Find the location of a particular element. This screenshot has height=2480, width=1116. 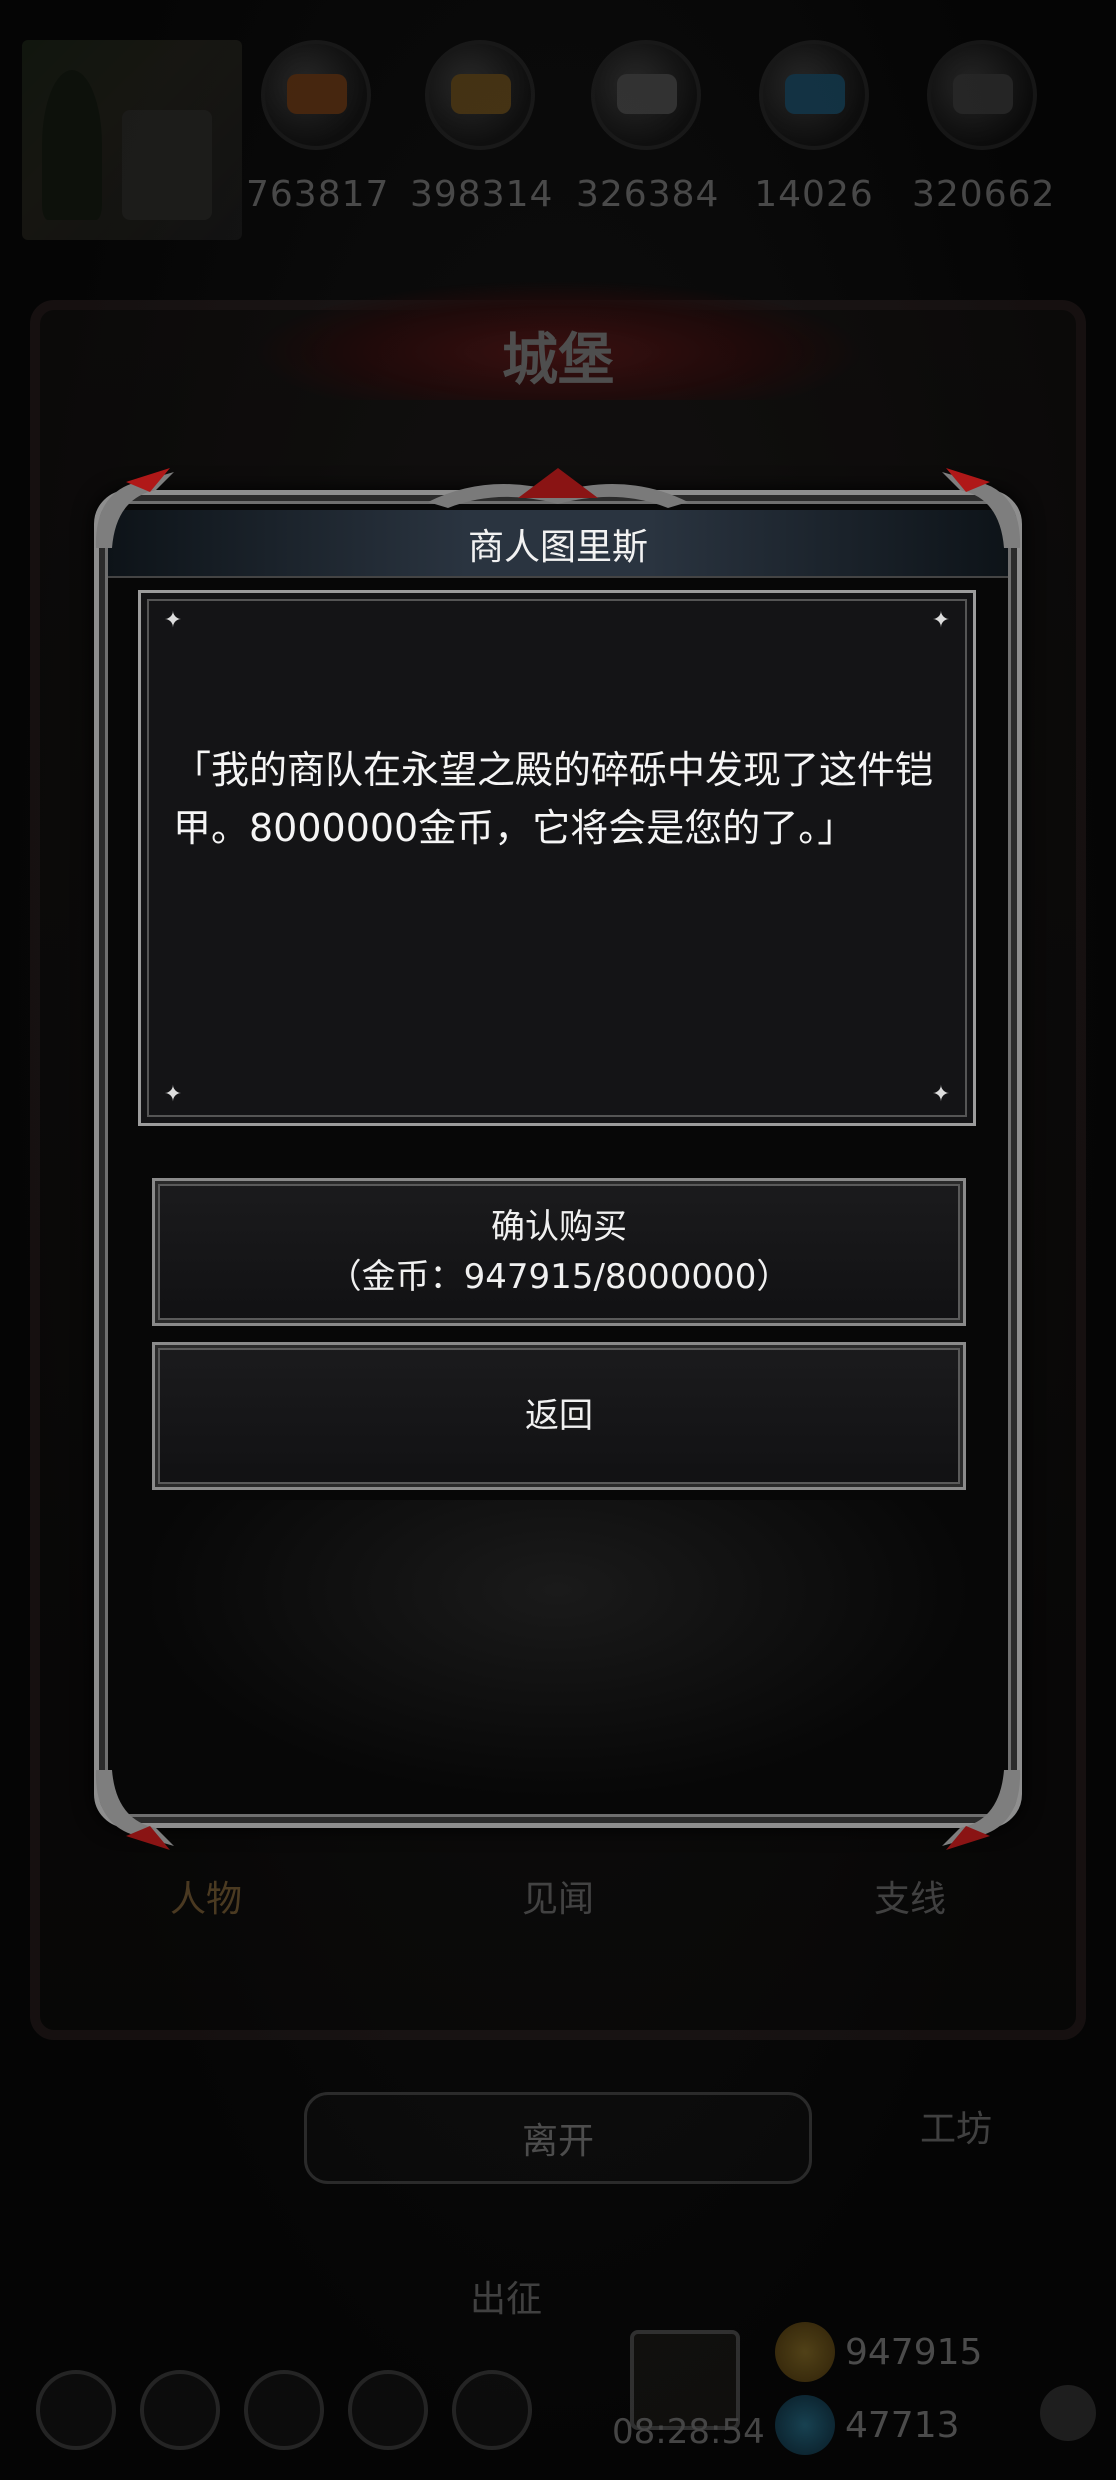

crystal-icon is located at coordinates (814, 95).